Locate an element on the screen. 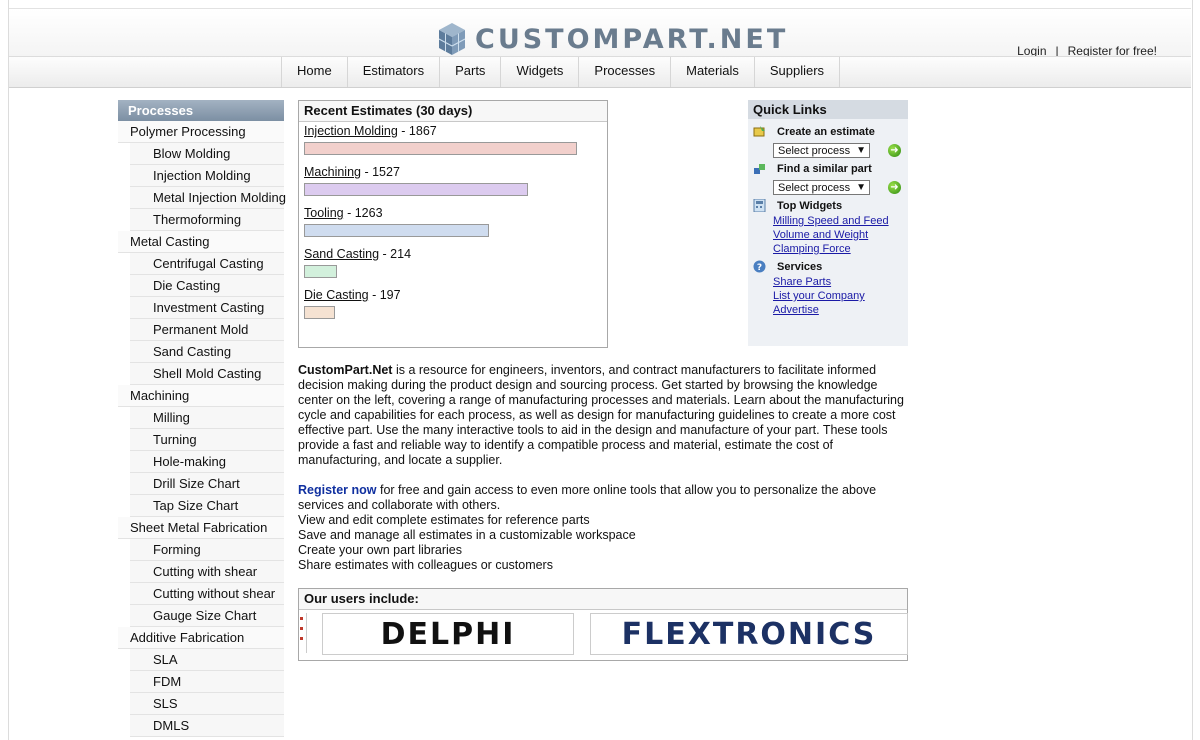  find-part-select: Select process ▼ is located at coordinates (821, 187).